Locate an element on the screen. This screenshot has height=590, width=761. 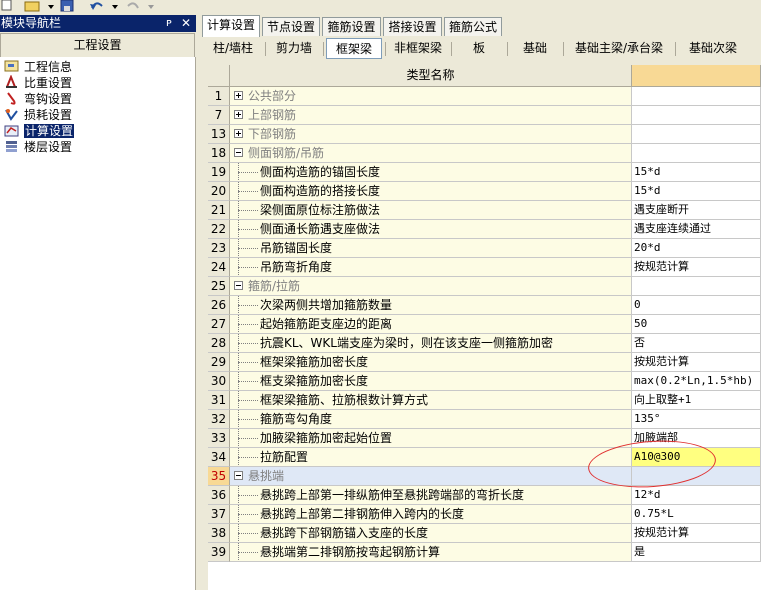
table-row: 38 悬挑跨下部钢筋锚入支座的长度 按规范计算 is located at coordinates (484, 533).